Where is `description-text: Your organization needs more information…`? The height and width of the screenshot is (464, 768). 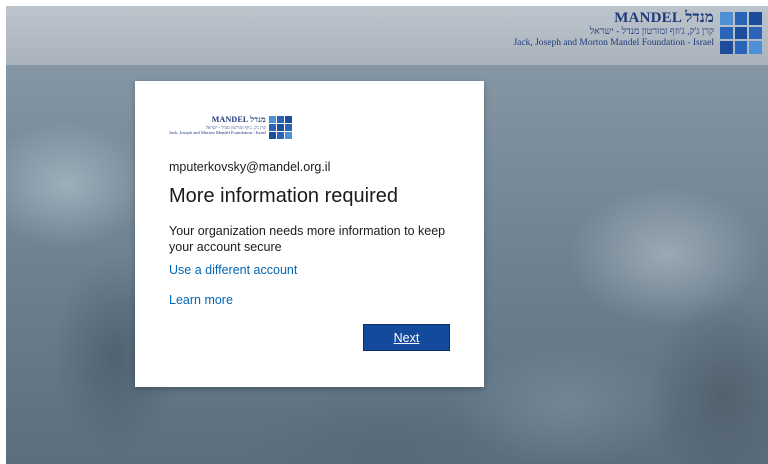 description-text: Your organization needs more information… is located at coordinates (307, 239).